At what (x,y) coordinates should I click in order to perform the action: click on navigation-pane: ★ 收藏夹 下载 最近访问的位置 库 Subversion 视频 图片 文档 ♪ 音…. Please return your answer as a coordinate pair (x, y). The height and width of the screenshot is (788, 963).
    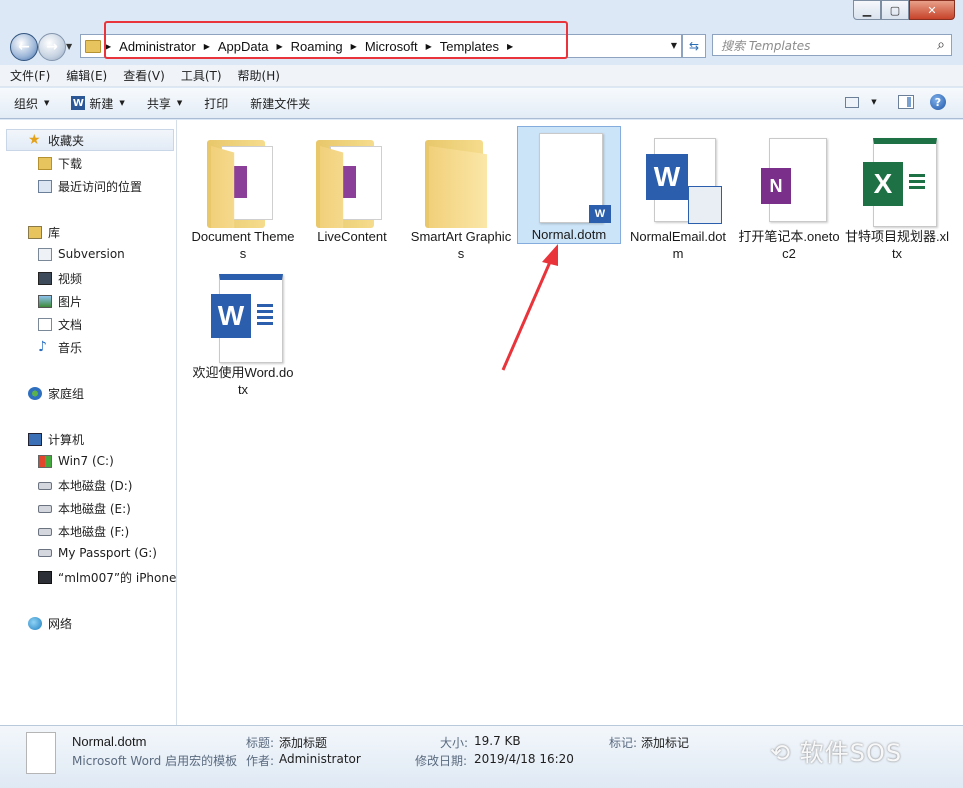
    Looking at the image, I should click on (88, 422).